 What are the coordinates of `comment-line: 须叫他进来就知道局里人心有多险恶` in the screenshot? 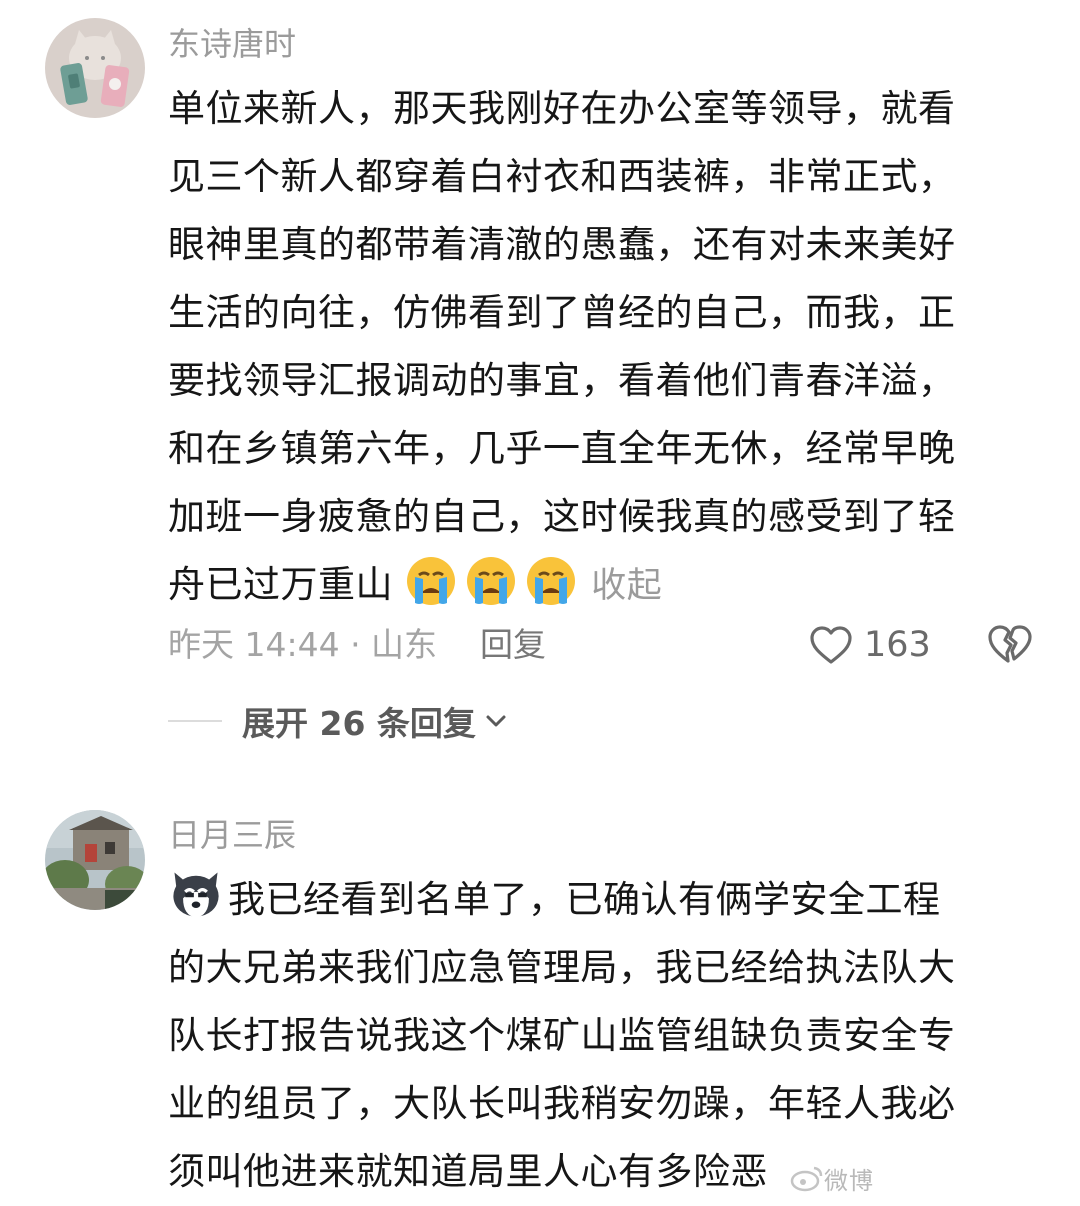 It's located at (468, 1171).